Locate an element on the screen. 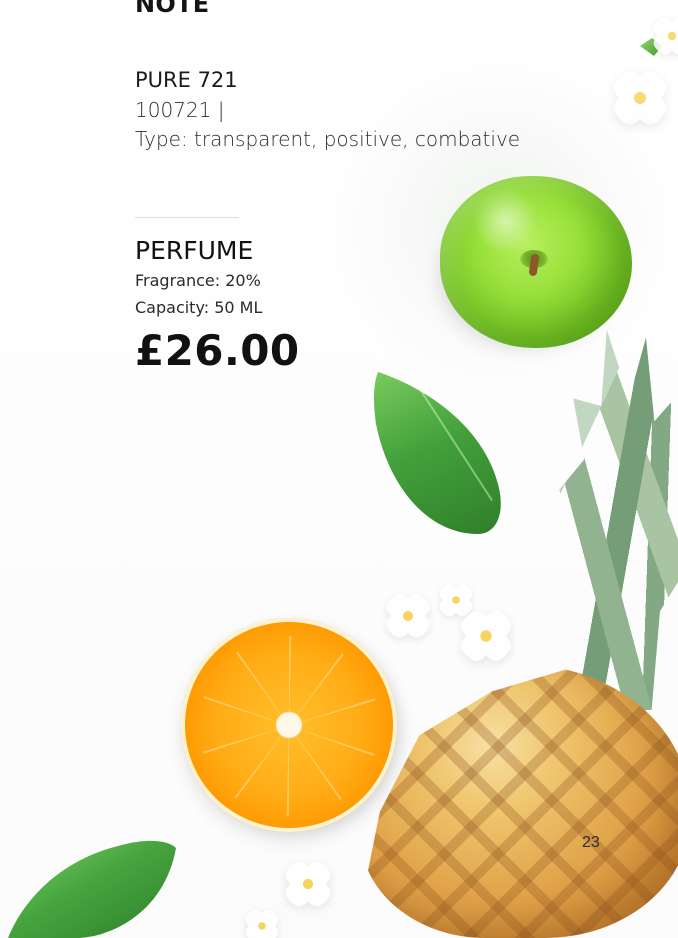 The image size is (678, 938). apple-image is located at coordinates (536, 262).